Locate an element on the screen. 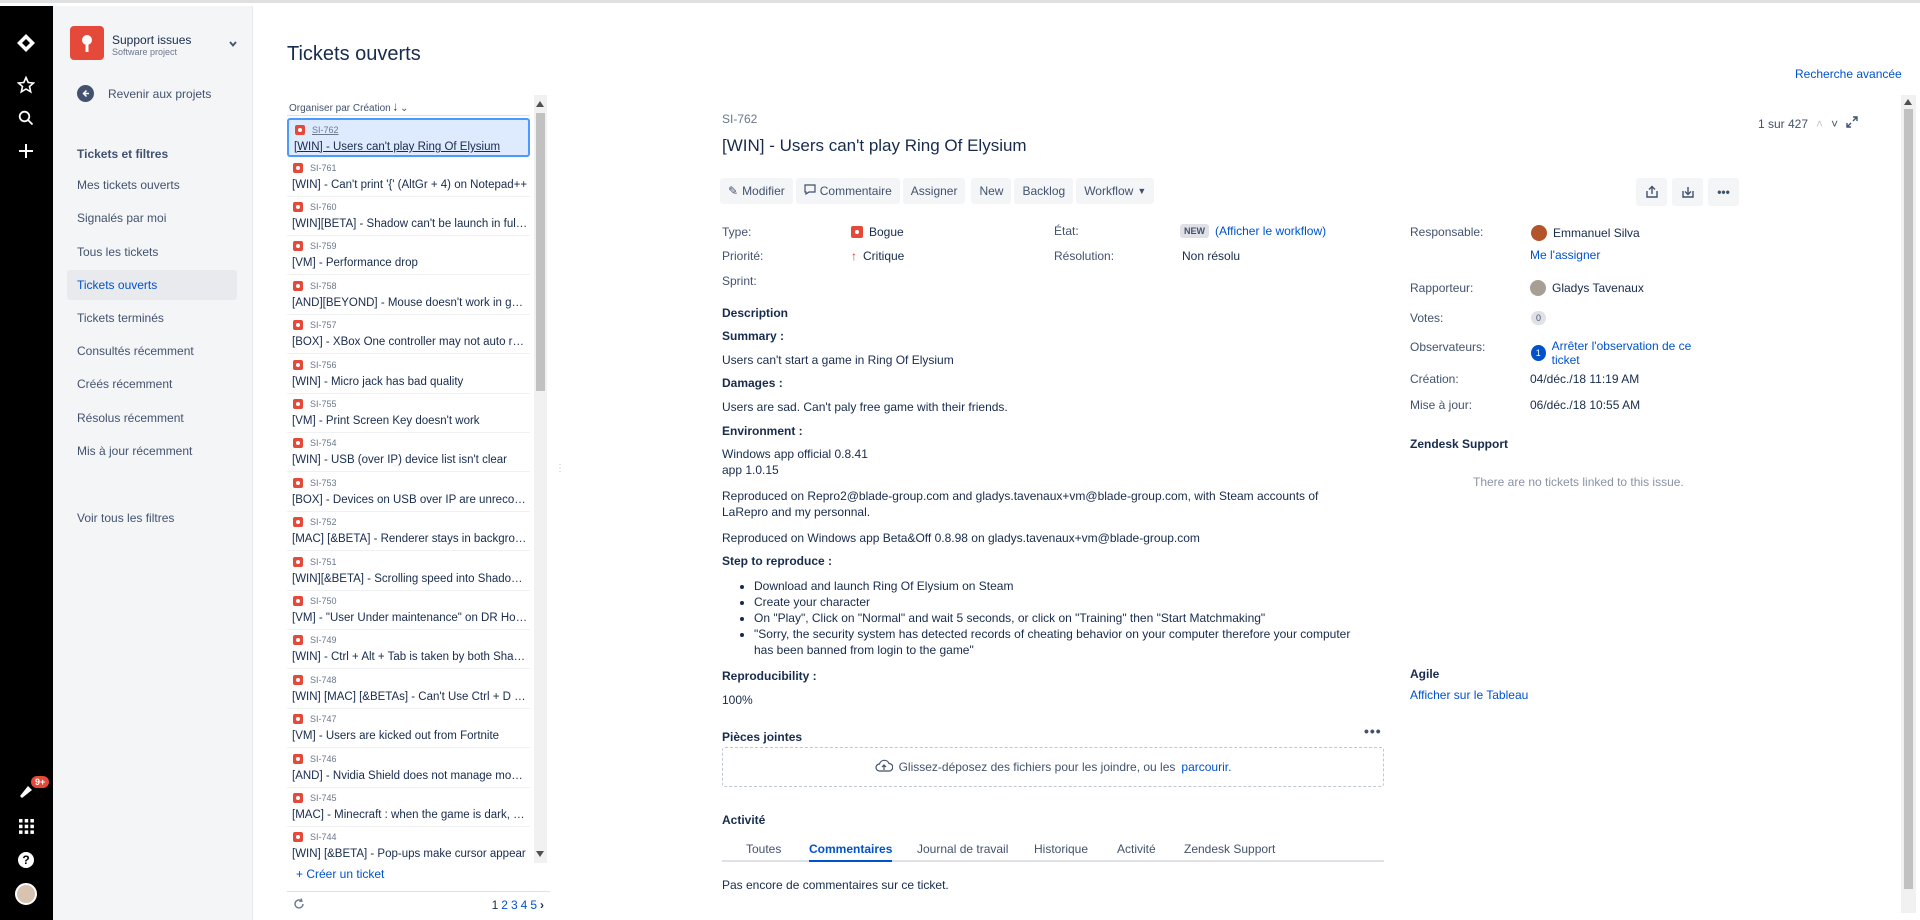 The image size is (1920, 920). page-link: 2 is located at coordinates (504, 905).